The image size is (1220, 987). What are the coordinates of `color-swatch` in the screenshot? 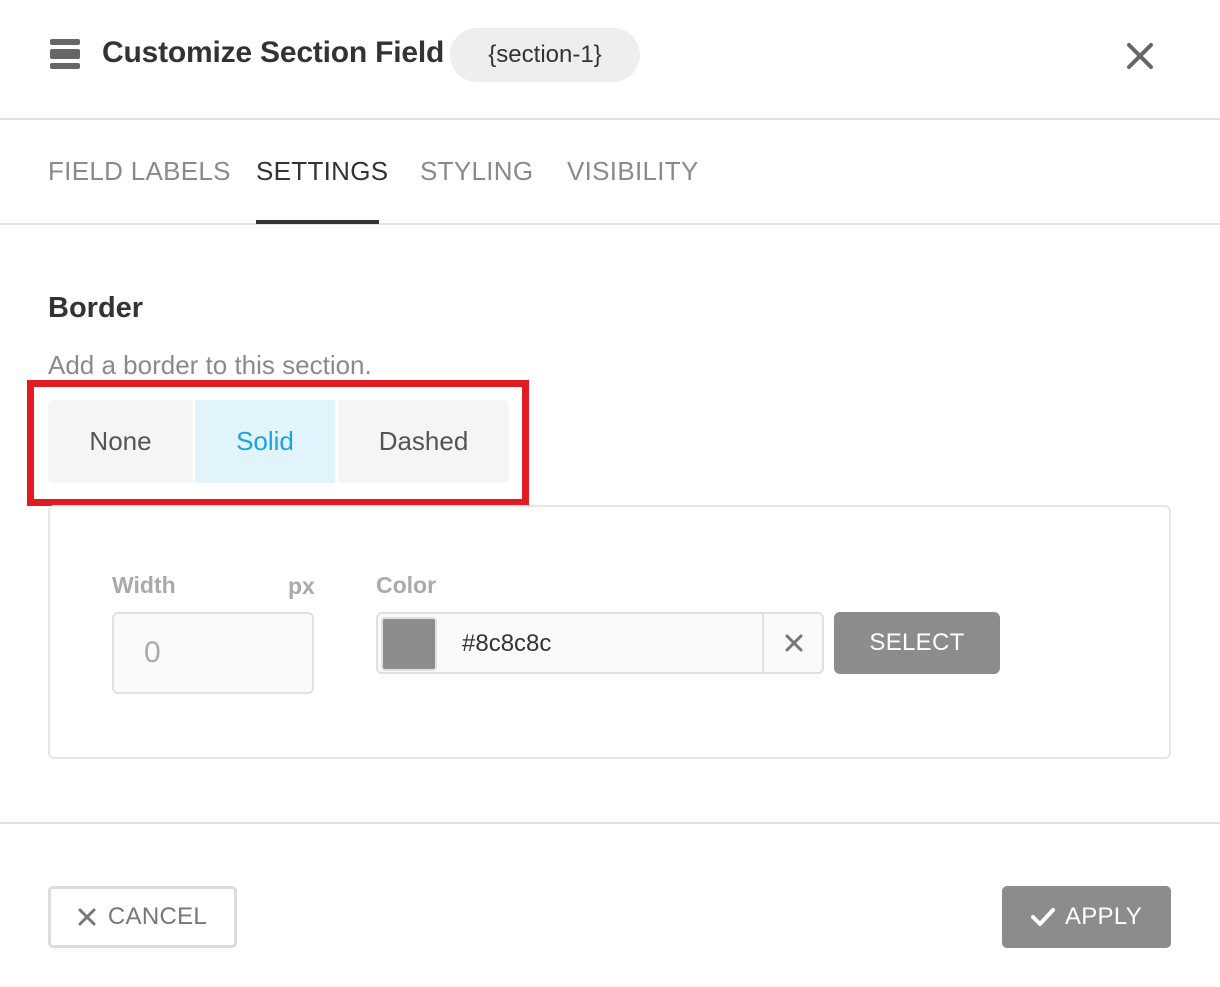 It's located at (409, 644).